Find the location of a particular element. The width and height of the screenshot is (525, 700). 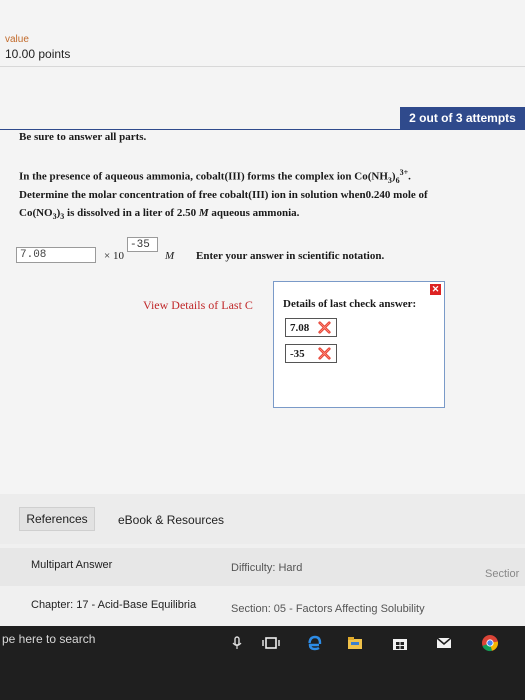

attempts-badge: 2 out of 3 attempts is located at coordinates (462, 118).